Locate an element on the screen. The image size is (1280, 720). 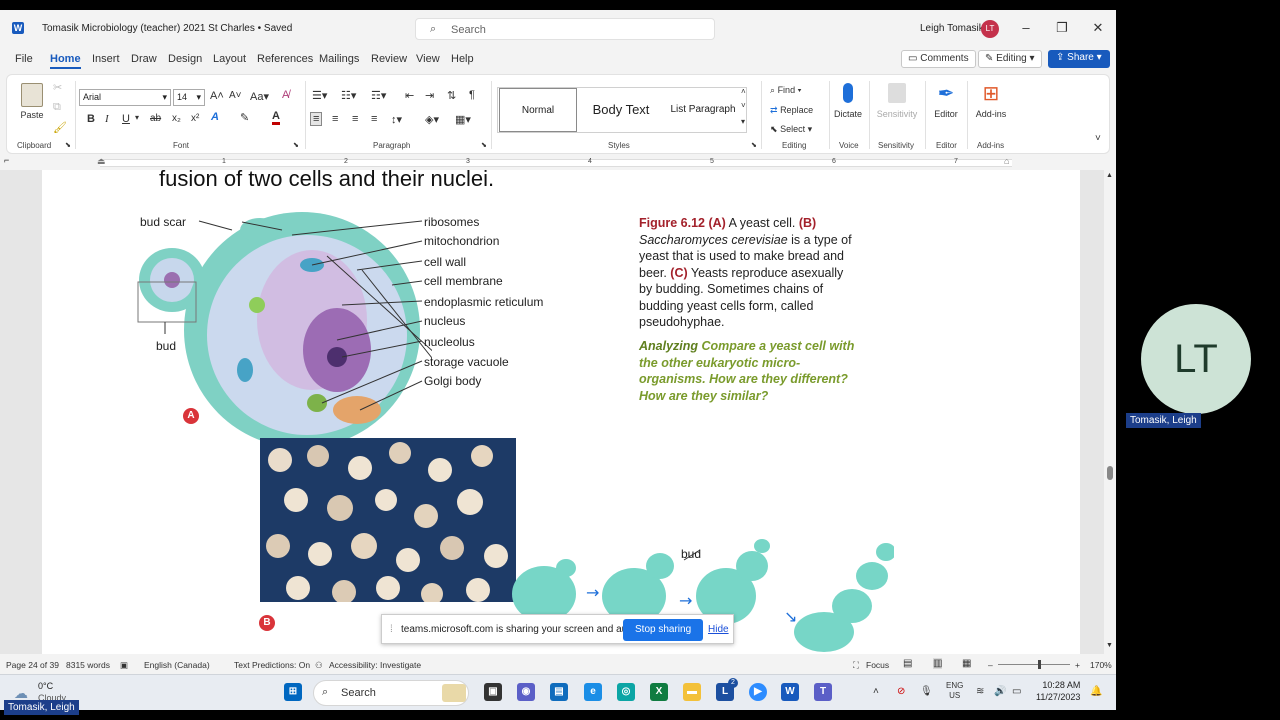
tab-help: Help is located at coordinates (462, 59).